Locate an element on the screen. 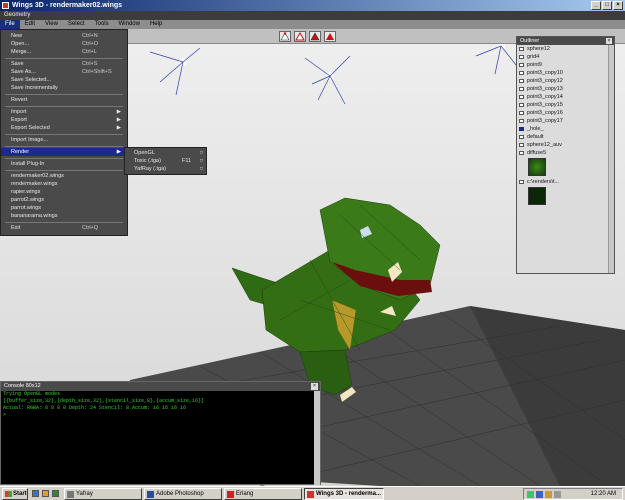  file-menu-item-rendermaker02-wings: rendermaker02.wings is located at coordinates (64, 176).